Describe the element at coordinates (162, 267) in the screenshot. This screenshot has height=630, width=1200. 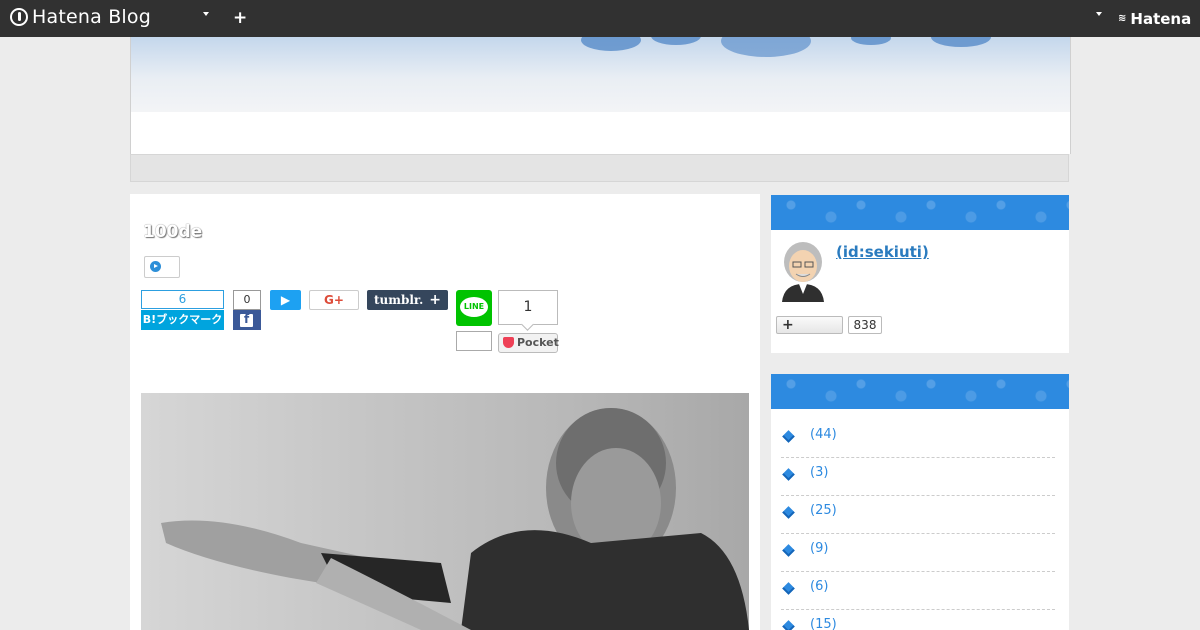
I see `audio-play-button` at that location.